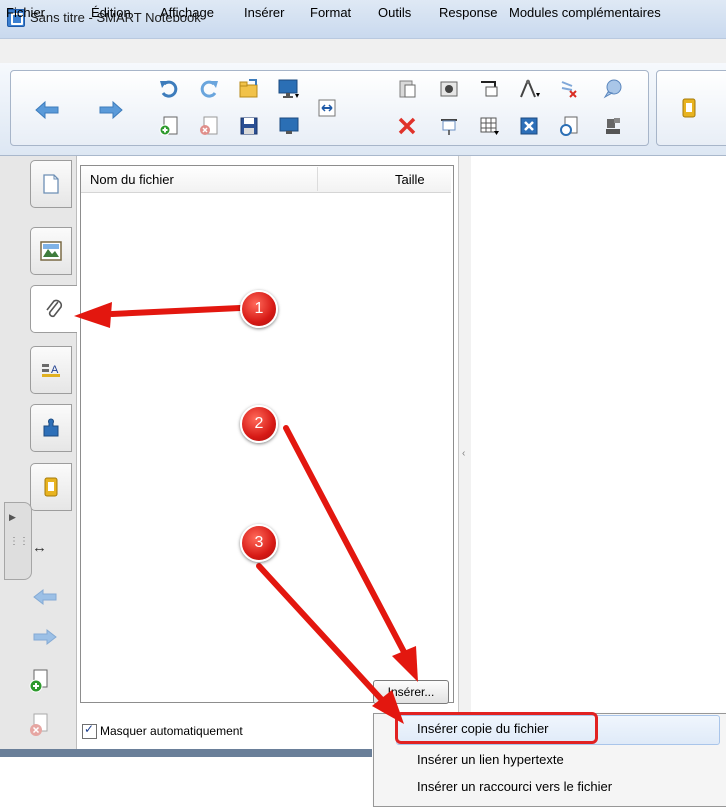  I want to click on callout-badge-2: 2, so click(259, 424).